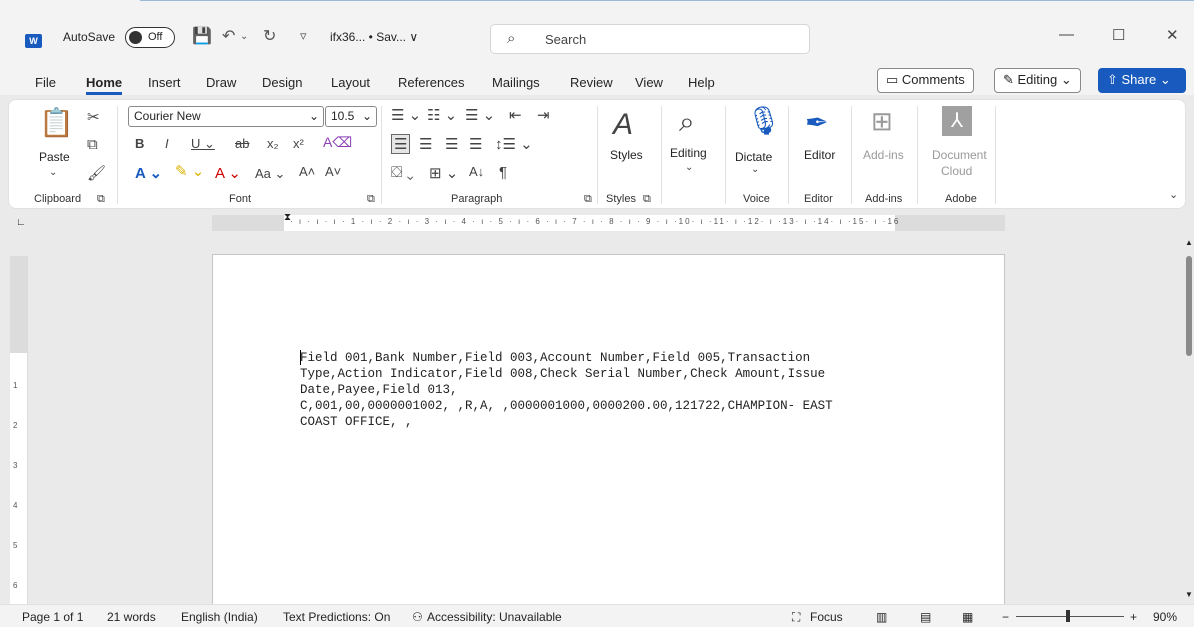 The width and height of the screenshot is (1194, 627). I want to click on web-layout-icon: ▦, so click(967, 617).